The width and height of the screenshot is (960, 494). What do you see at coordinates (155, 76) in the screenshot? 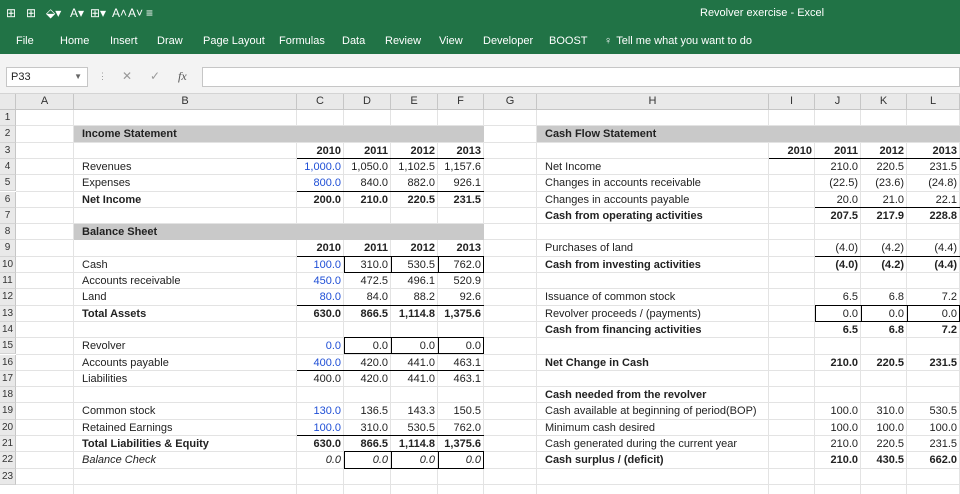
I see `enter-icon: ✓` at bounding box center [155, 76].